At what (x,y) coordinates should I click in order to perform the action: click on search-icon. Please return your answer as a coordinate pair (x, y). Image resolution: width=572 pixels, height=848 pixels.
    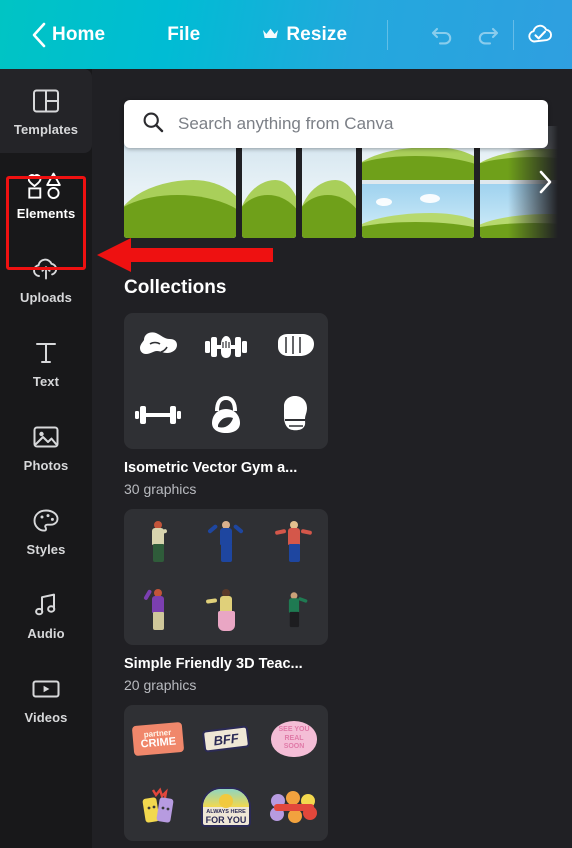
    Looking at the image, I should click on (153, 124).